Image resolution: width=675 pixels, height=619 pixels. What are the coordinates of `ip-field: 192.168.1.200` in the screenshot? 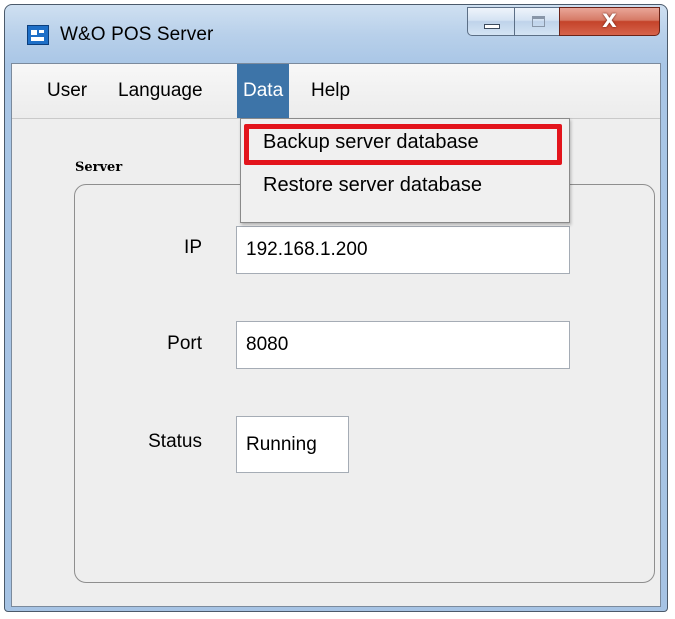 It's located at (403, 250).